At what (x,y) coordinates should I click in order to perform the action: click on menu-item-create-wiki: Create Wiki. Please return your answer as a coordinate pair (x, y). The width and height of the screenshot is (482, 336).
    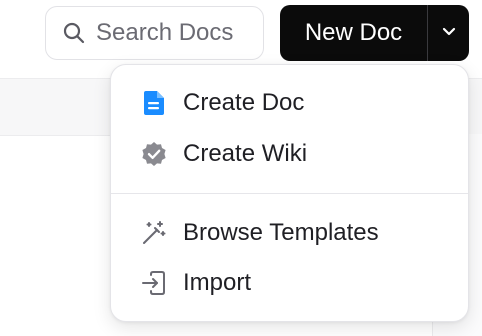
    Looking at the image, I should click on (289, 154).